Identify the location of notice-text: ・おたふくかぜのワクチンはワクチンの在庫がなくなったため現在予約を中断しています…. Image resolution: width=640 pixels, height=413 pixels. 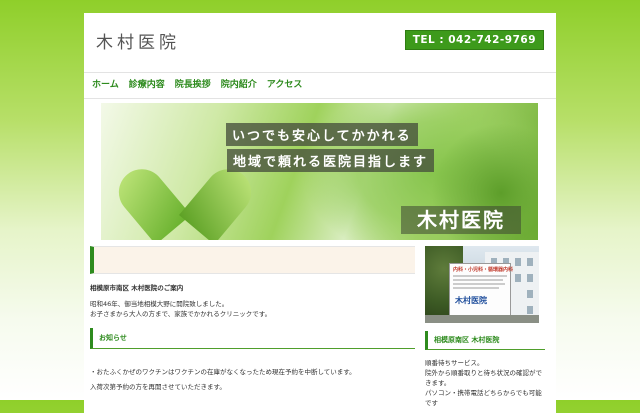
(252, 380).